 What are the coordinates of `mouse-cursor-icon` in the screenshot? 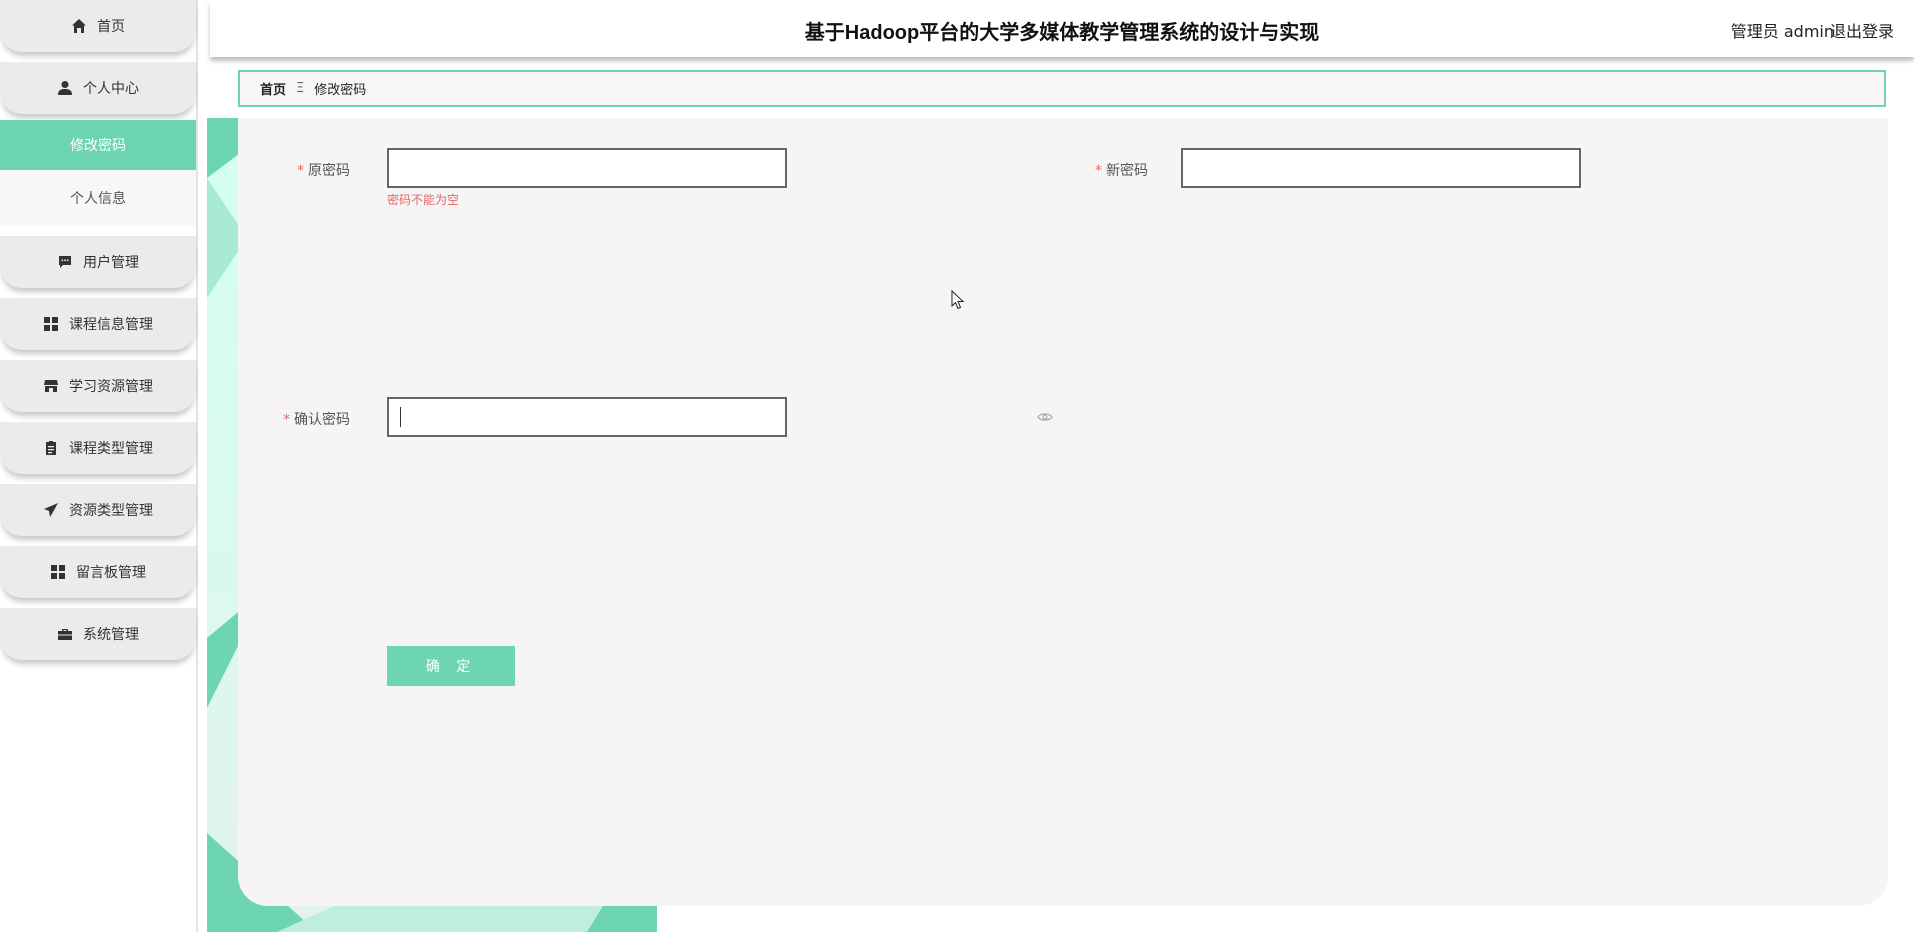 It's located at (958, 300).